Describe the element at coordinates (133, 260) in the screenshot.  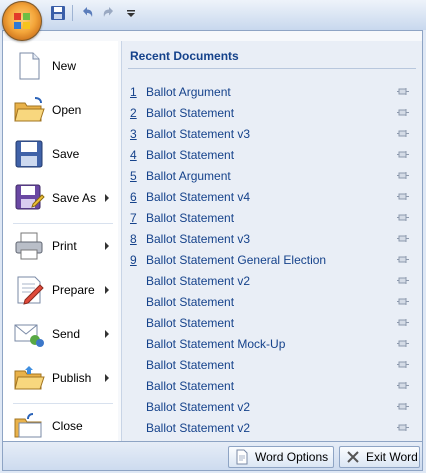
I see `recent-document-number: 9` at that location.